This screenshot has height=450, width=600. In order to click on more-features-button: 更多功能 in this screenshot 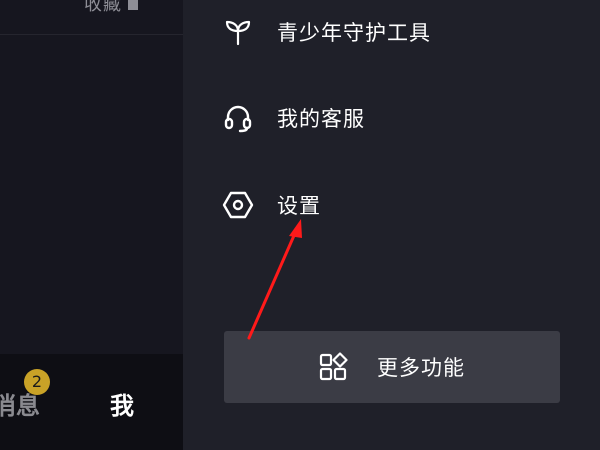, I will do `click(392, 367)`.